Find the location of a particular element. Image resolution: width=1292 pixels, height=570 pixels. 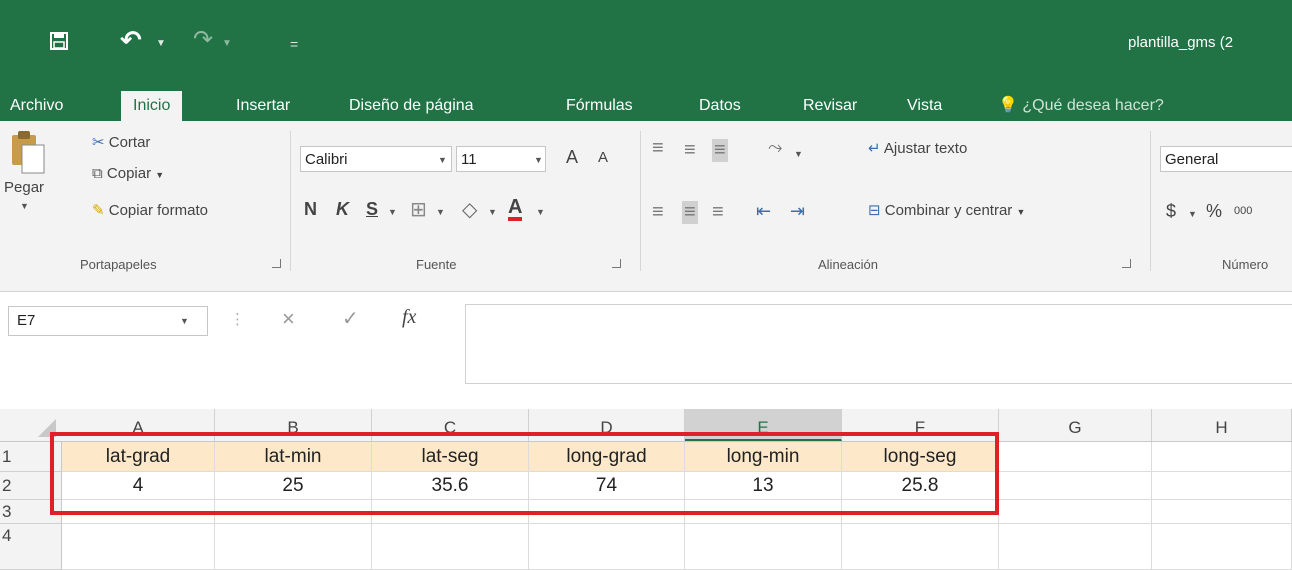

currency-dropdown-icon: ▼ is located at coordinates (1192, 214).